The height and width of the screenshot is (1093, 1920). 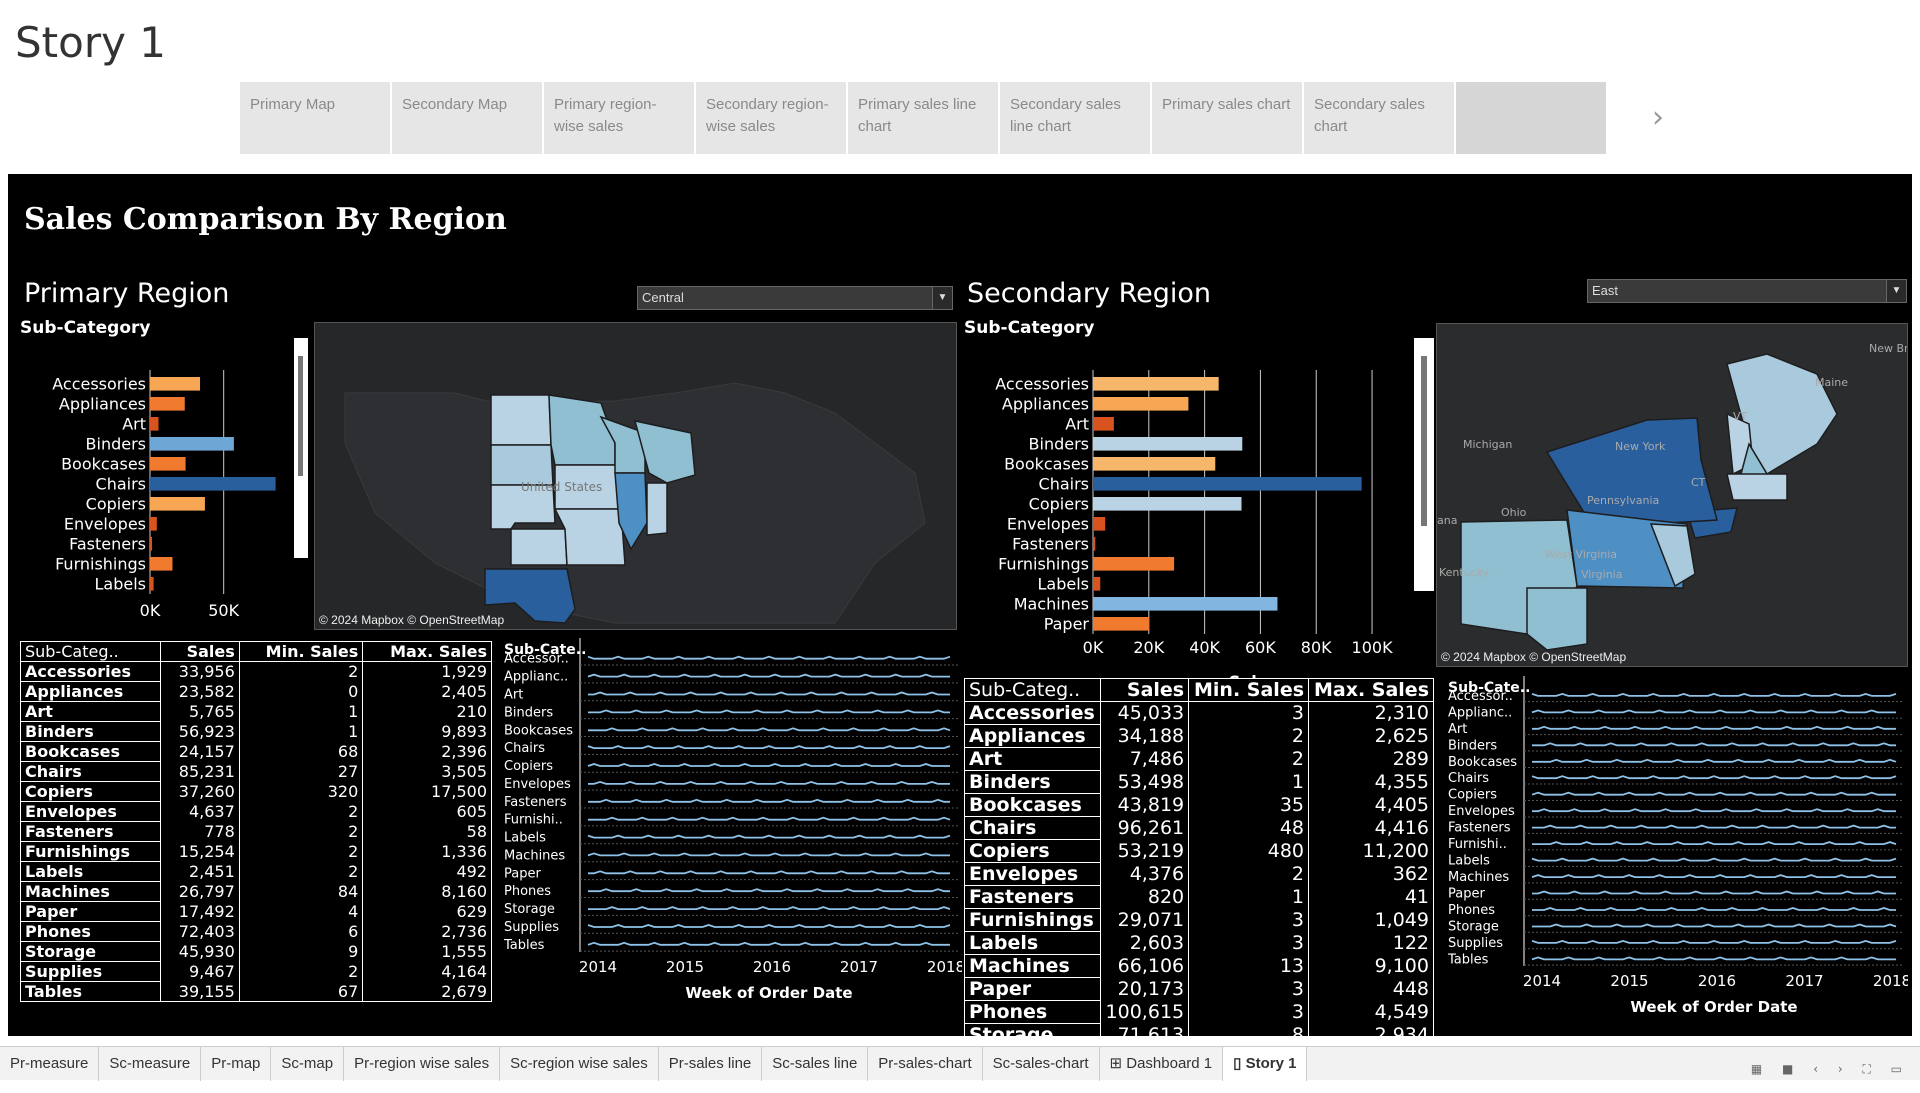 What do you see at coordinates (925, 1063) in the screenshot?
I see `sheet-tab: Pr-sales-chart` at bounding box center [925, 1063].